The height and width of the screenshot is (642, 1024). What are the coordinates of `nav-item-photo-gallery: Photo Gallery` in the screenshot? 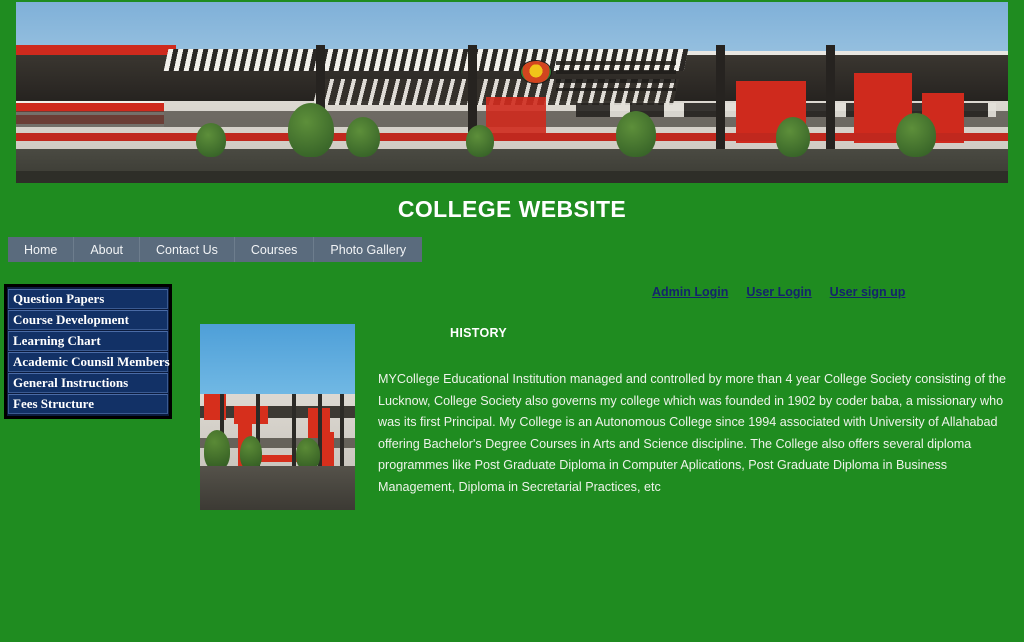 It's located at (368, 249).